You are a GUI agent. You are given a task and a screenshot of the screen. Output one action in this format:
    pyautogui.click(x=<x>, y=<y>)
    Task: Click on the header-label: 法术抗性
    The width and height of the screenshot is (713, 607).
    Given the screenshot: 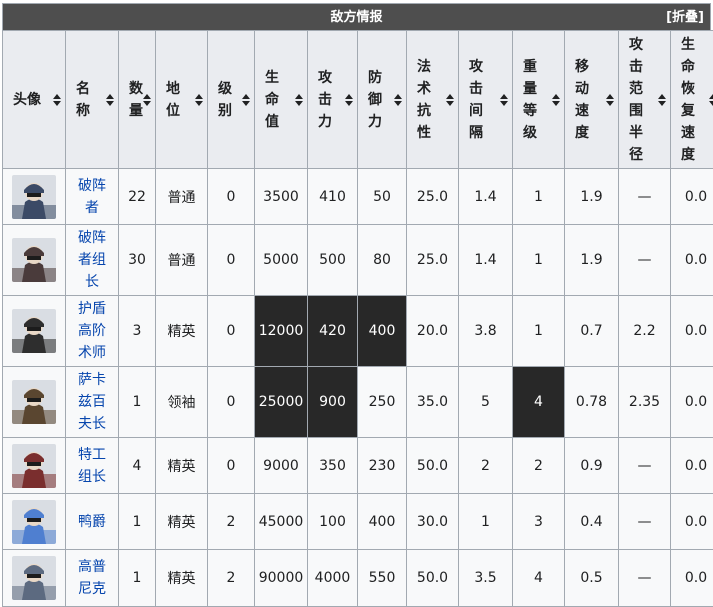 What is the action you would take?
    pyautogui.click(x=419, y=100)
    